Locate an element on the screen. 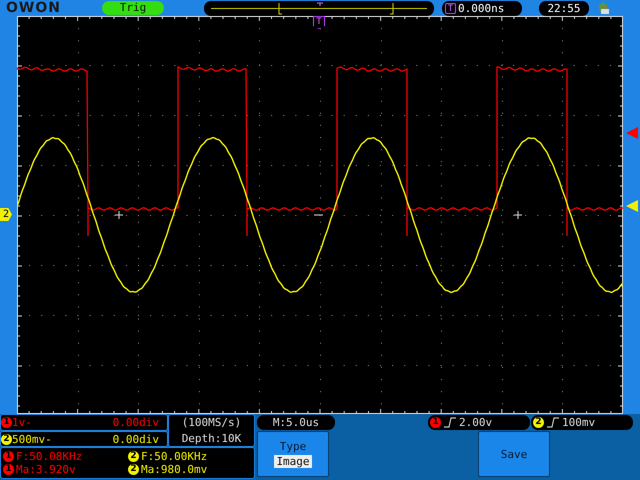  channel-marker: 2 is located at coordinates (6, 214).